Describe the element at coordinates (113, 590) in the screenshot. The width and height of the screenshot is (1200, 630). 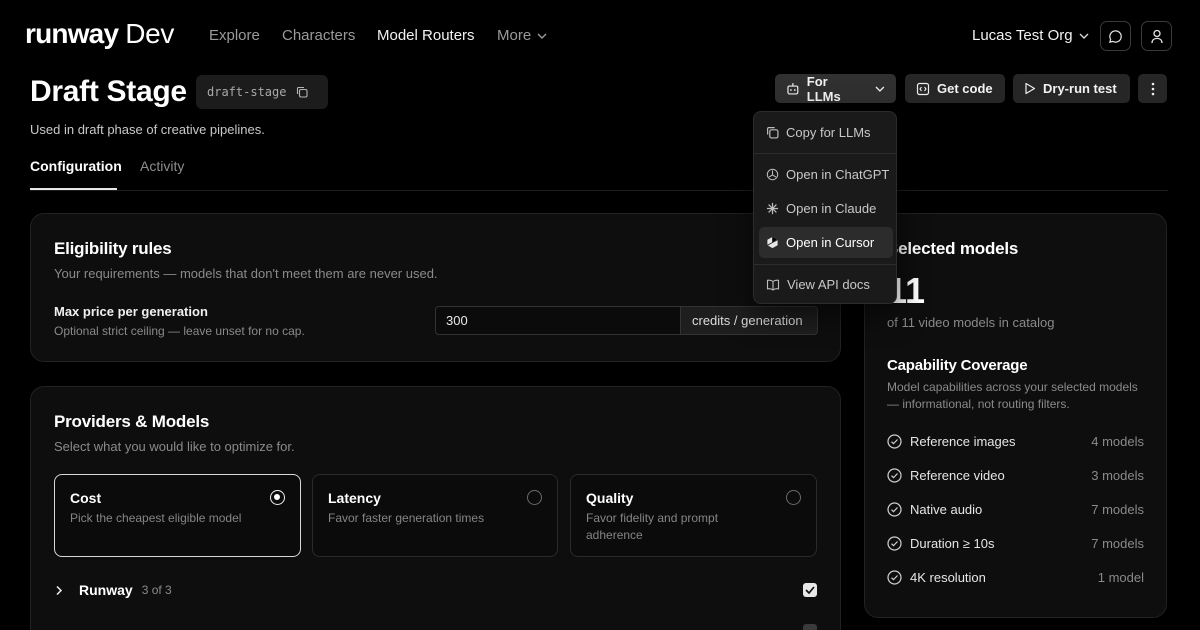
I see `provider-row-runway: Runway 3 of 3` at that location.